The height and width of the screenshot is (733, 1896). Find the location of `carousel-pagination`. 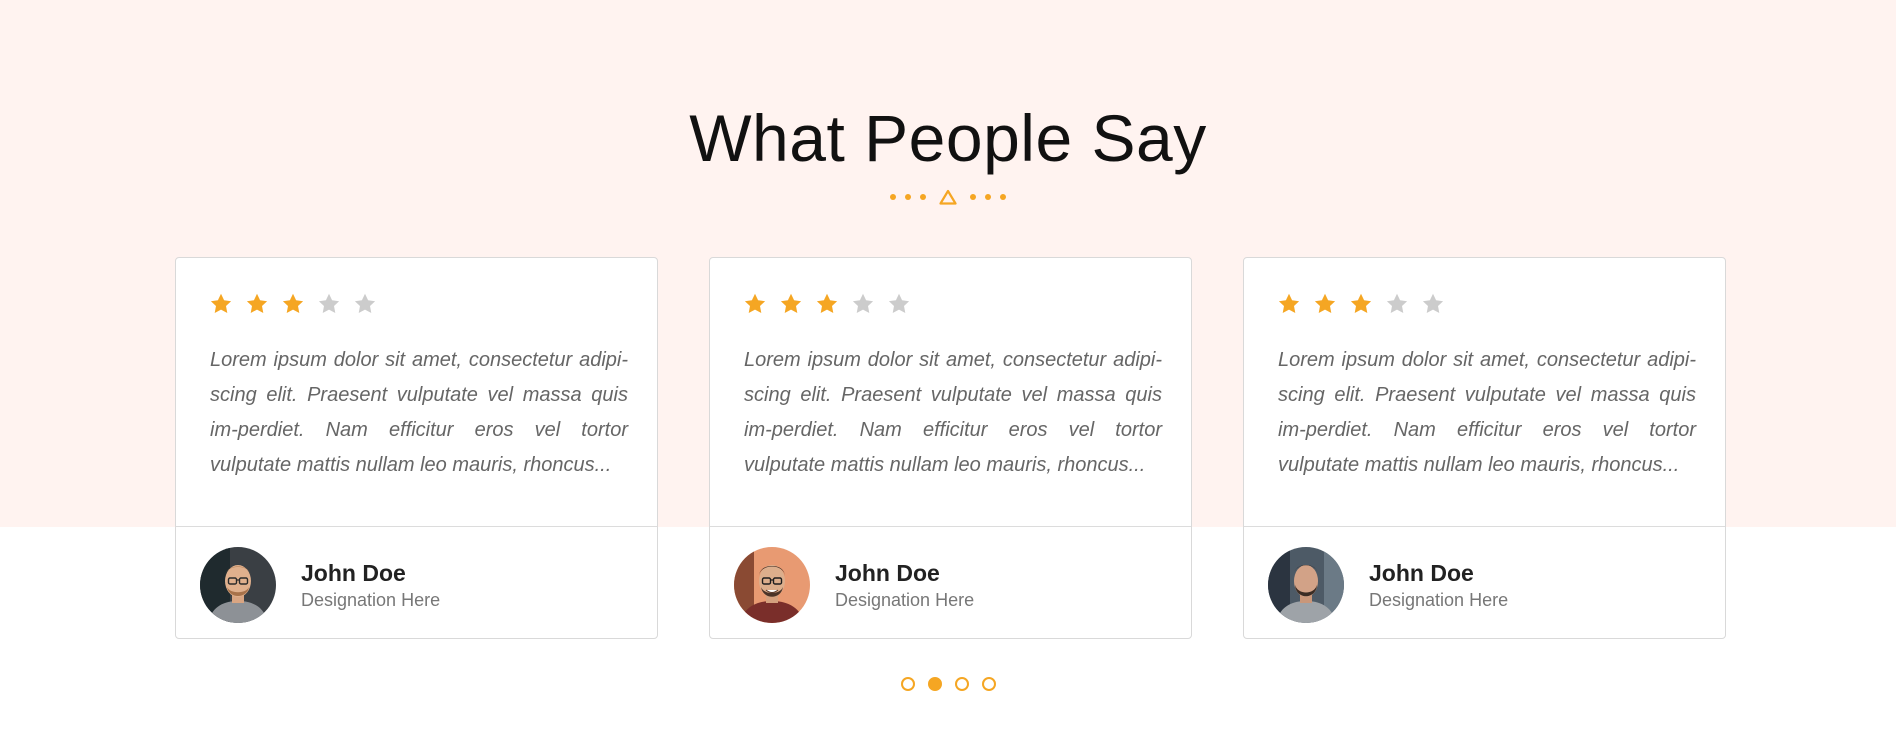

carousel-pagination is located at coordinates (948, 684).